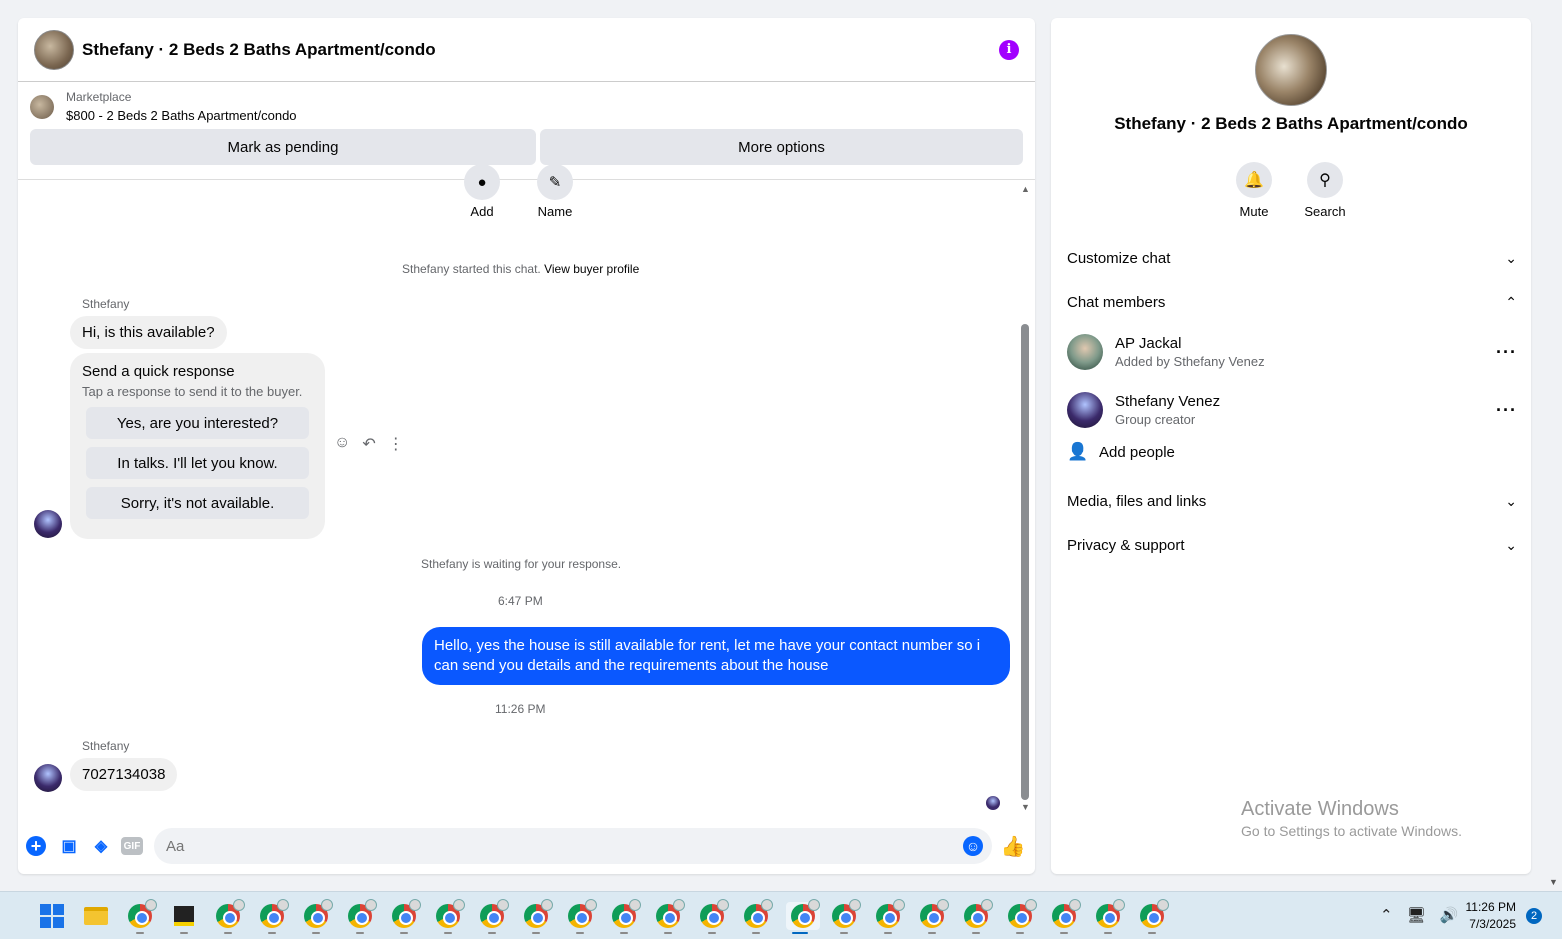  Describe the element at coordinates (1292, 352) in the screenshot. I see `member-row: AP Jackal Added by Sthefany Venez ···` at that location.